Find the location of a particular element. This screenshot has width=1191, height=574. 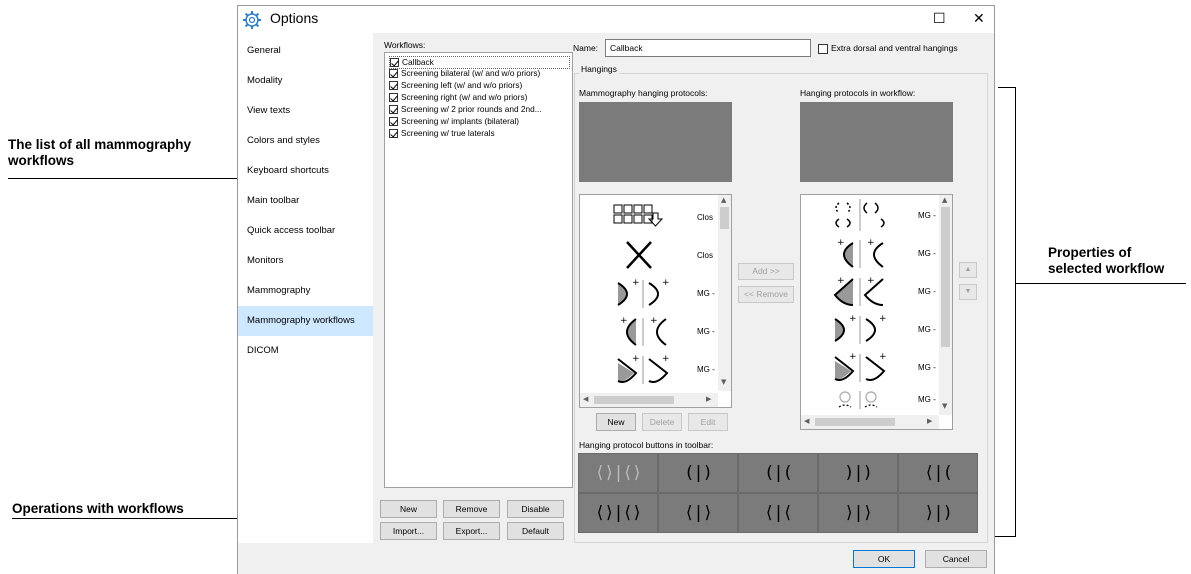

add-protocol-button: Add >> is located at coordinates (766, 271).